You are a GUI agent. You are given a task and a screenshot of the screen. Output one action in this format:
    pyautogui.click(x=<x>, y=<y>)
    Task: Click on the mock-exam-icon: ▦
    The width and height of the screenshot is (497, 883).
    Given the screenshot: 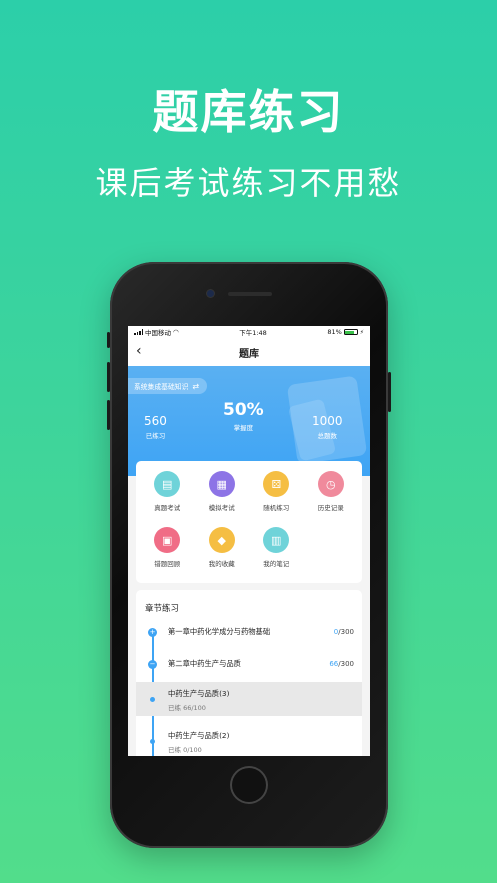 What is the action you would take?
    pyautogui.click(x=221, y=484)
    